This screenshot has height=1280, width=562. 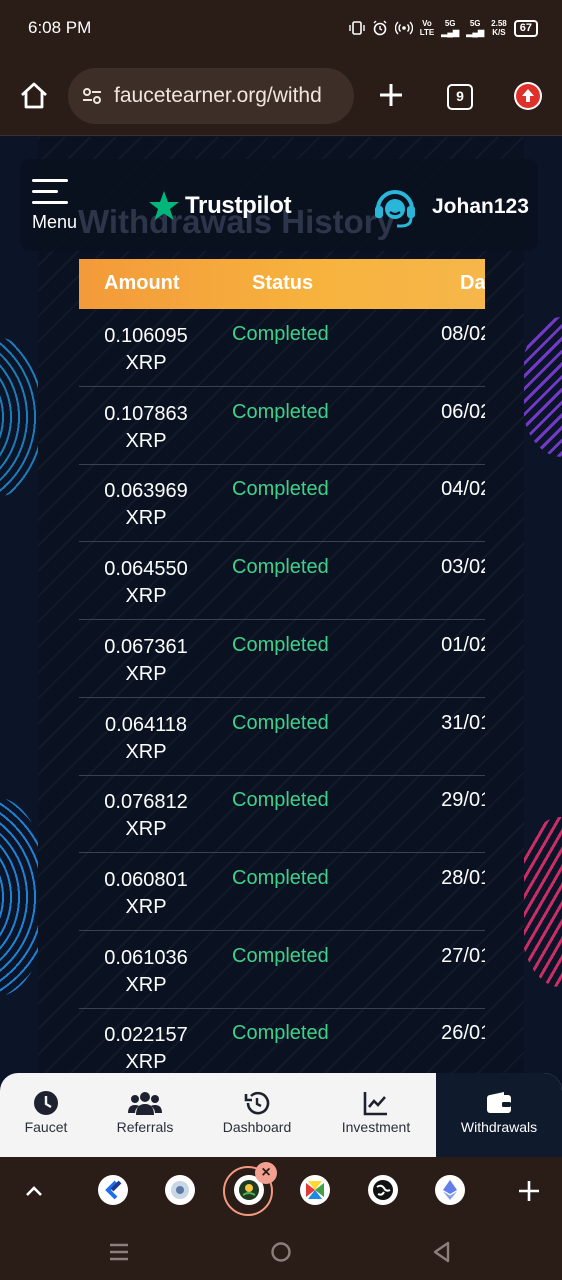 I want to click on date-cell: 04/02/20, so click(x=463, y=489).